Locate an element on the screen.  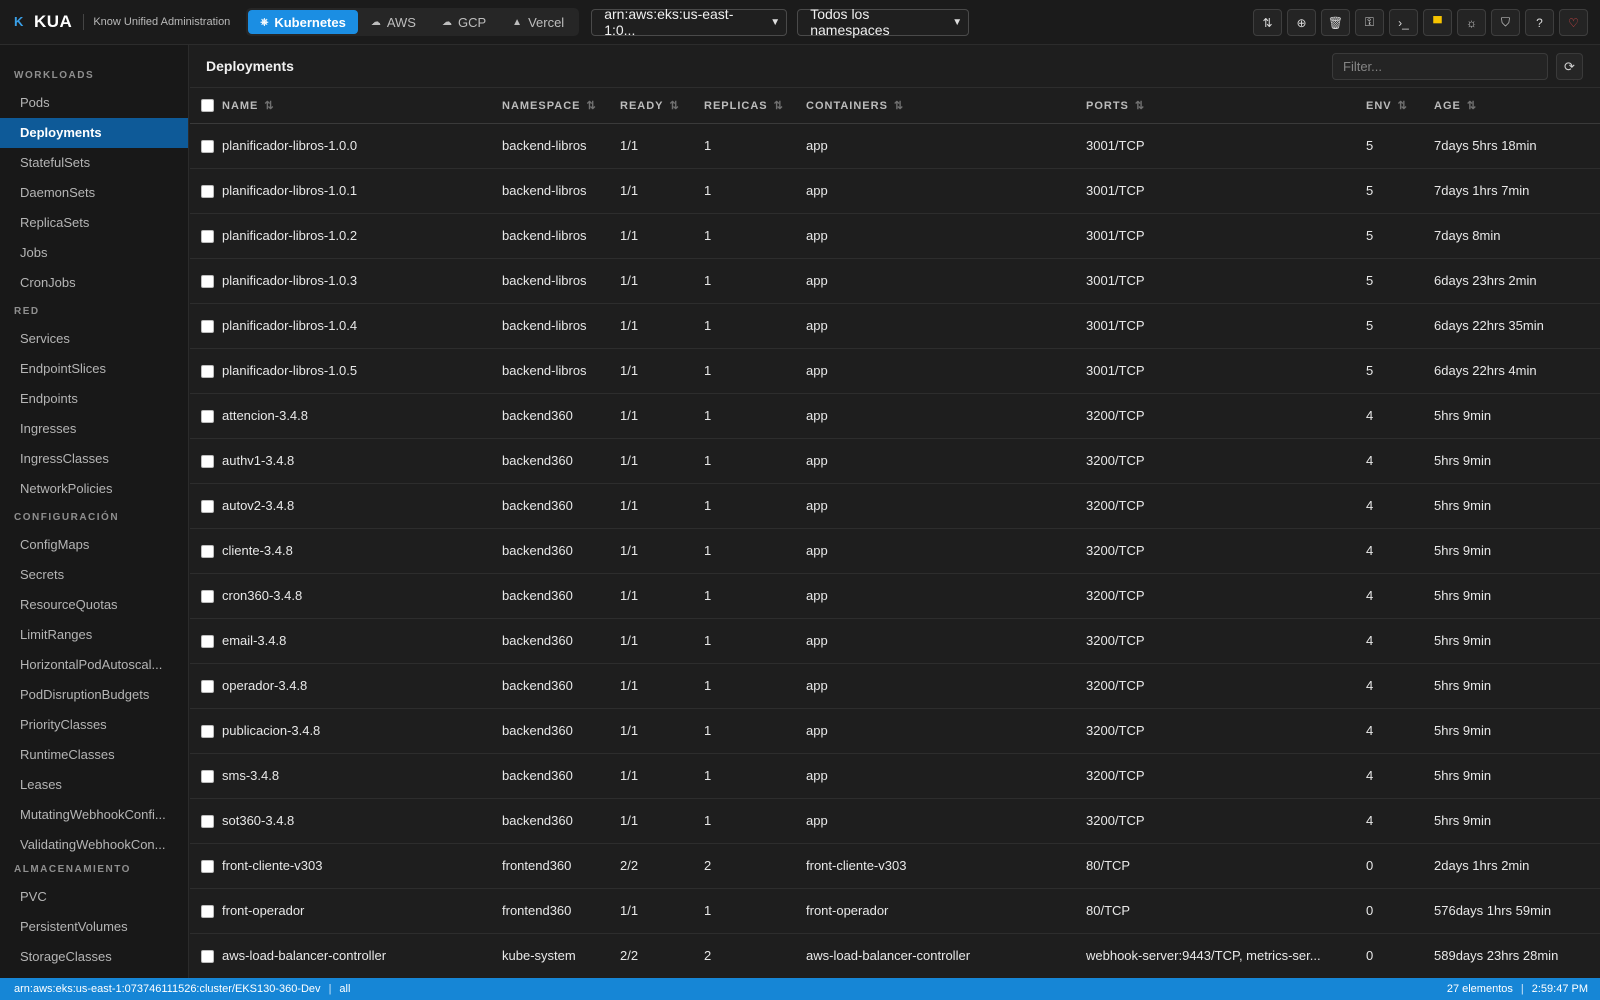
sidebar-item-services: Services is located at coordinates (94, 339).